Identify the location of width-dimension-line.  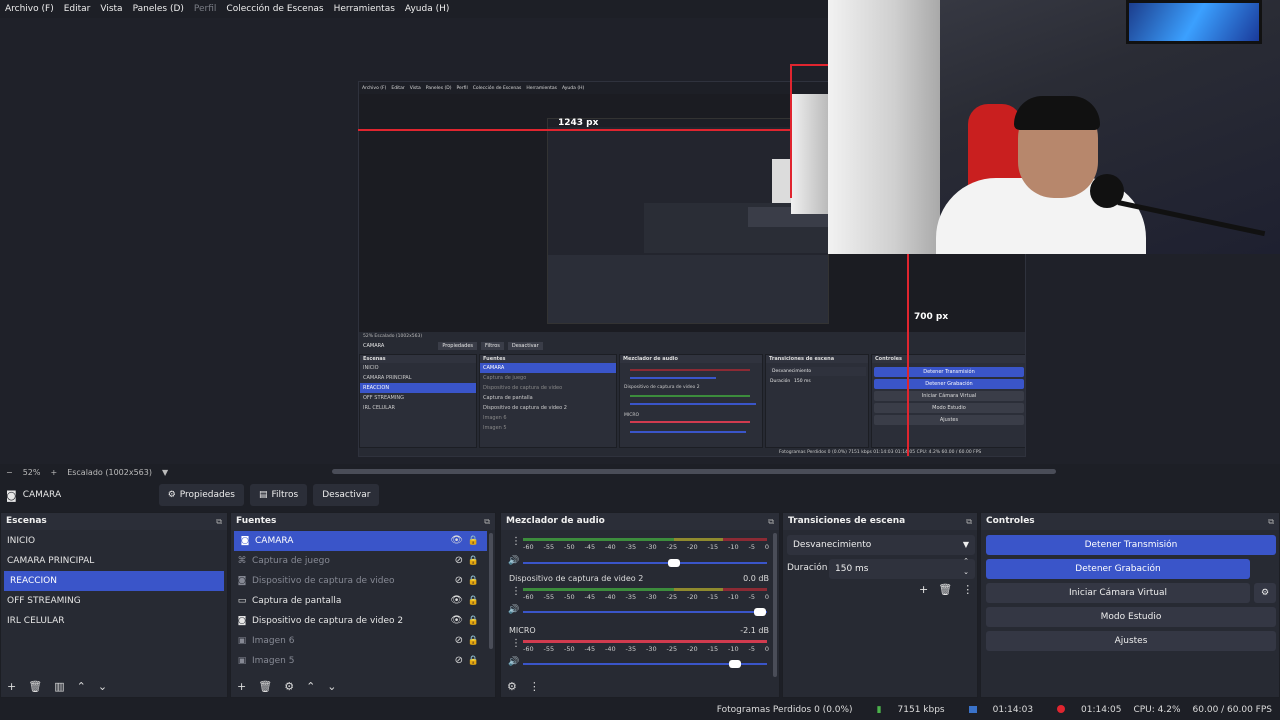
(575, 130).